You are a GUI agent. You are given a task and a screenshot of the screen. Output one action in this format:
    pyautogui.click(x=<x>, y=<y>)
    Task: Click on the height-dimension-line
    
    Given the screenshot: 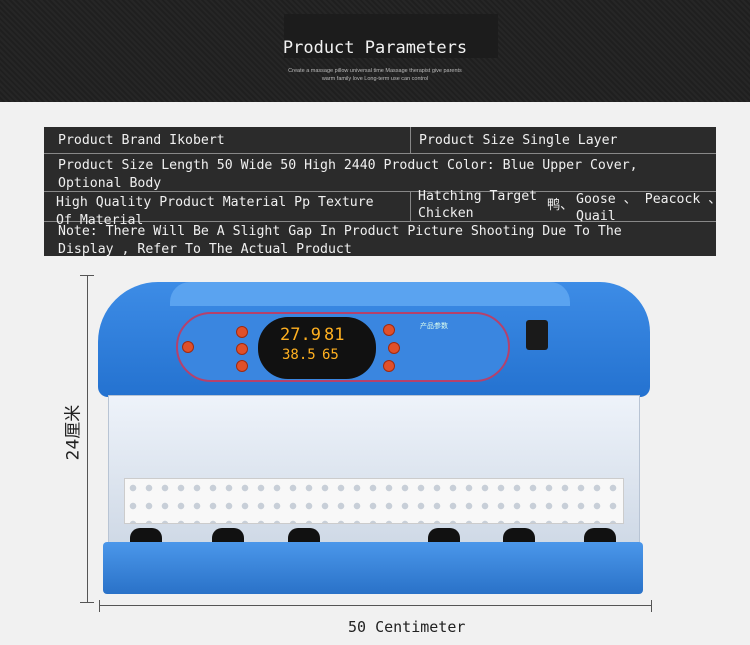 What is the action you would take?
    pyautogui.click(x=87, y=439)
    